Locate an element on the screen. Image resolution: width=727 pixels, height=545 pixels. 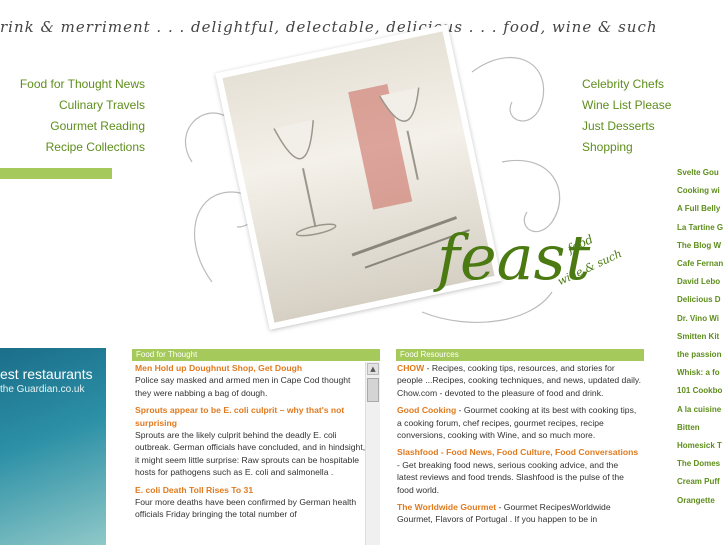
nav-link-gourmet-reading: Gourmet Reading is located at coordinates (82, 126).